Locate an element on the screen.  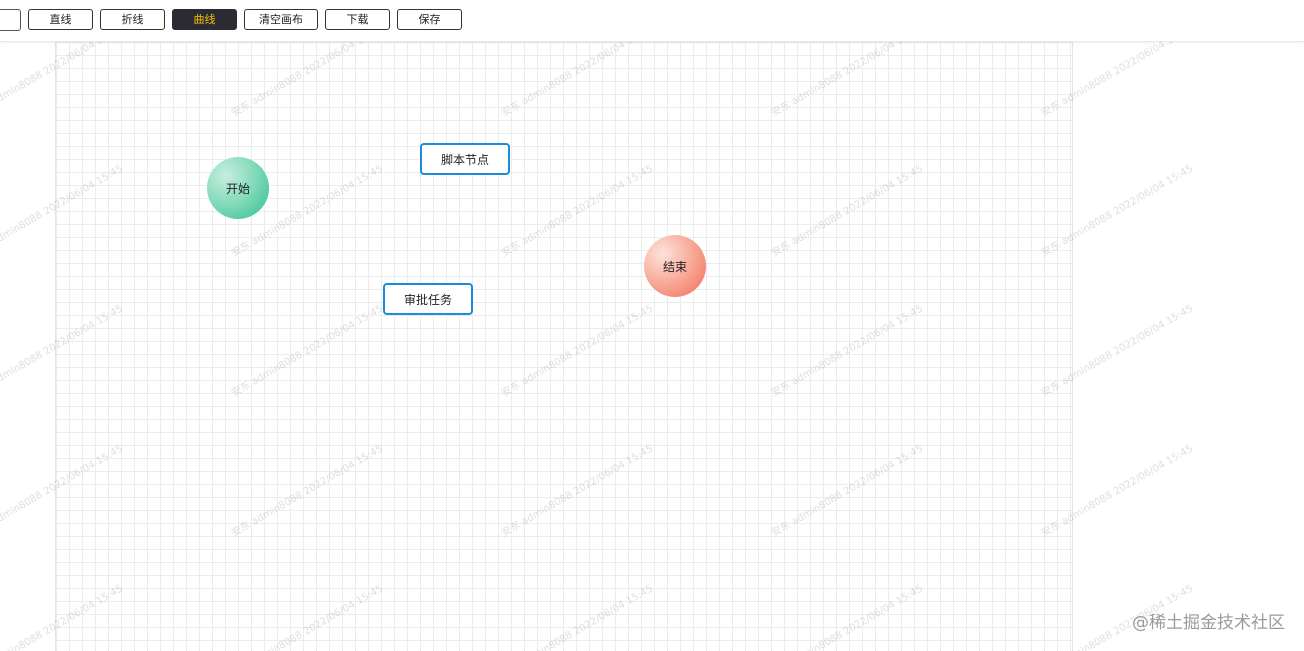
script-node-label: 脚本节点 is located at coordinates (464, 159).